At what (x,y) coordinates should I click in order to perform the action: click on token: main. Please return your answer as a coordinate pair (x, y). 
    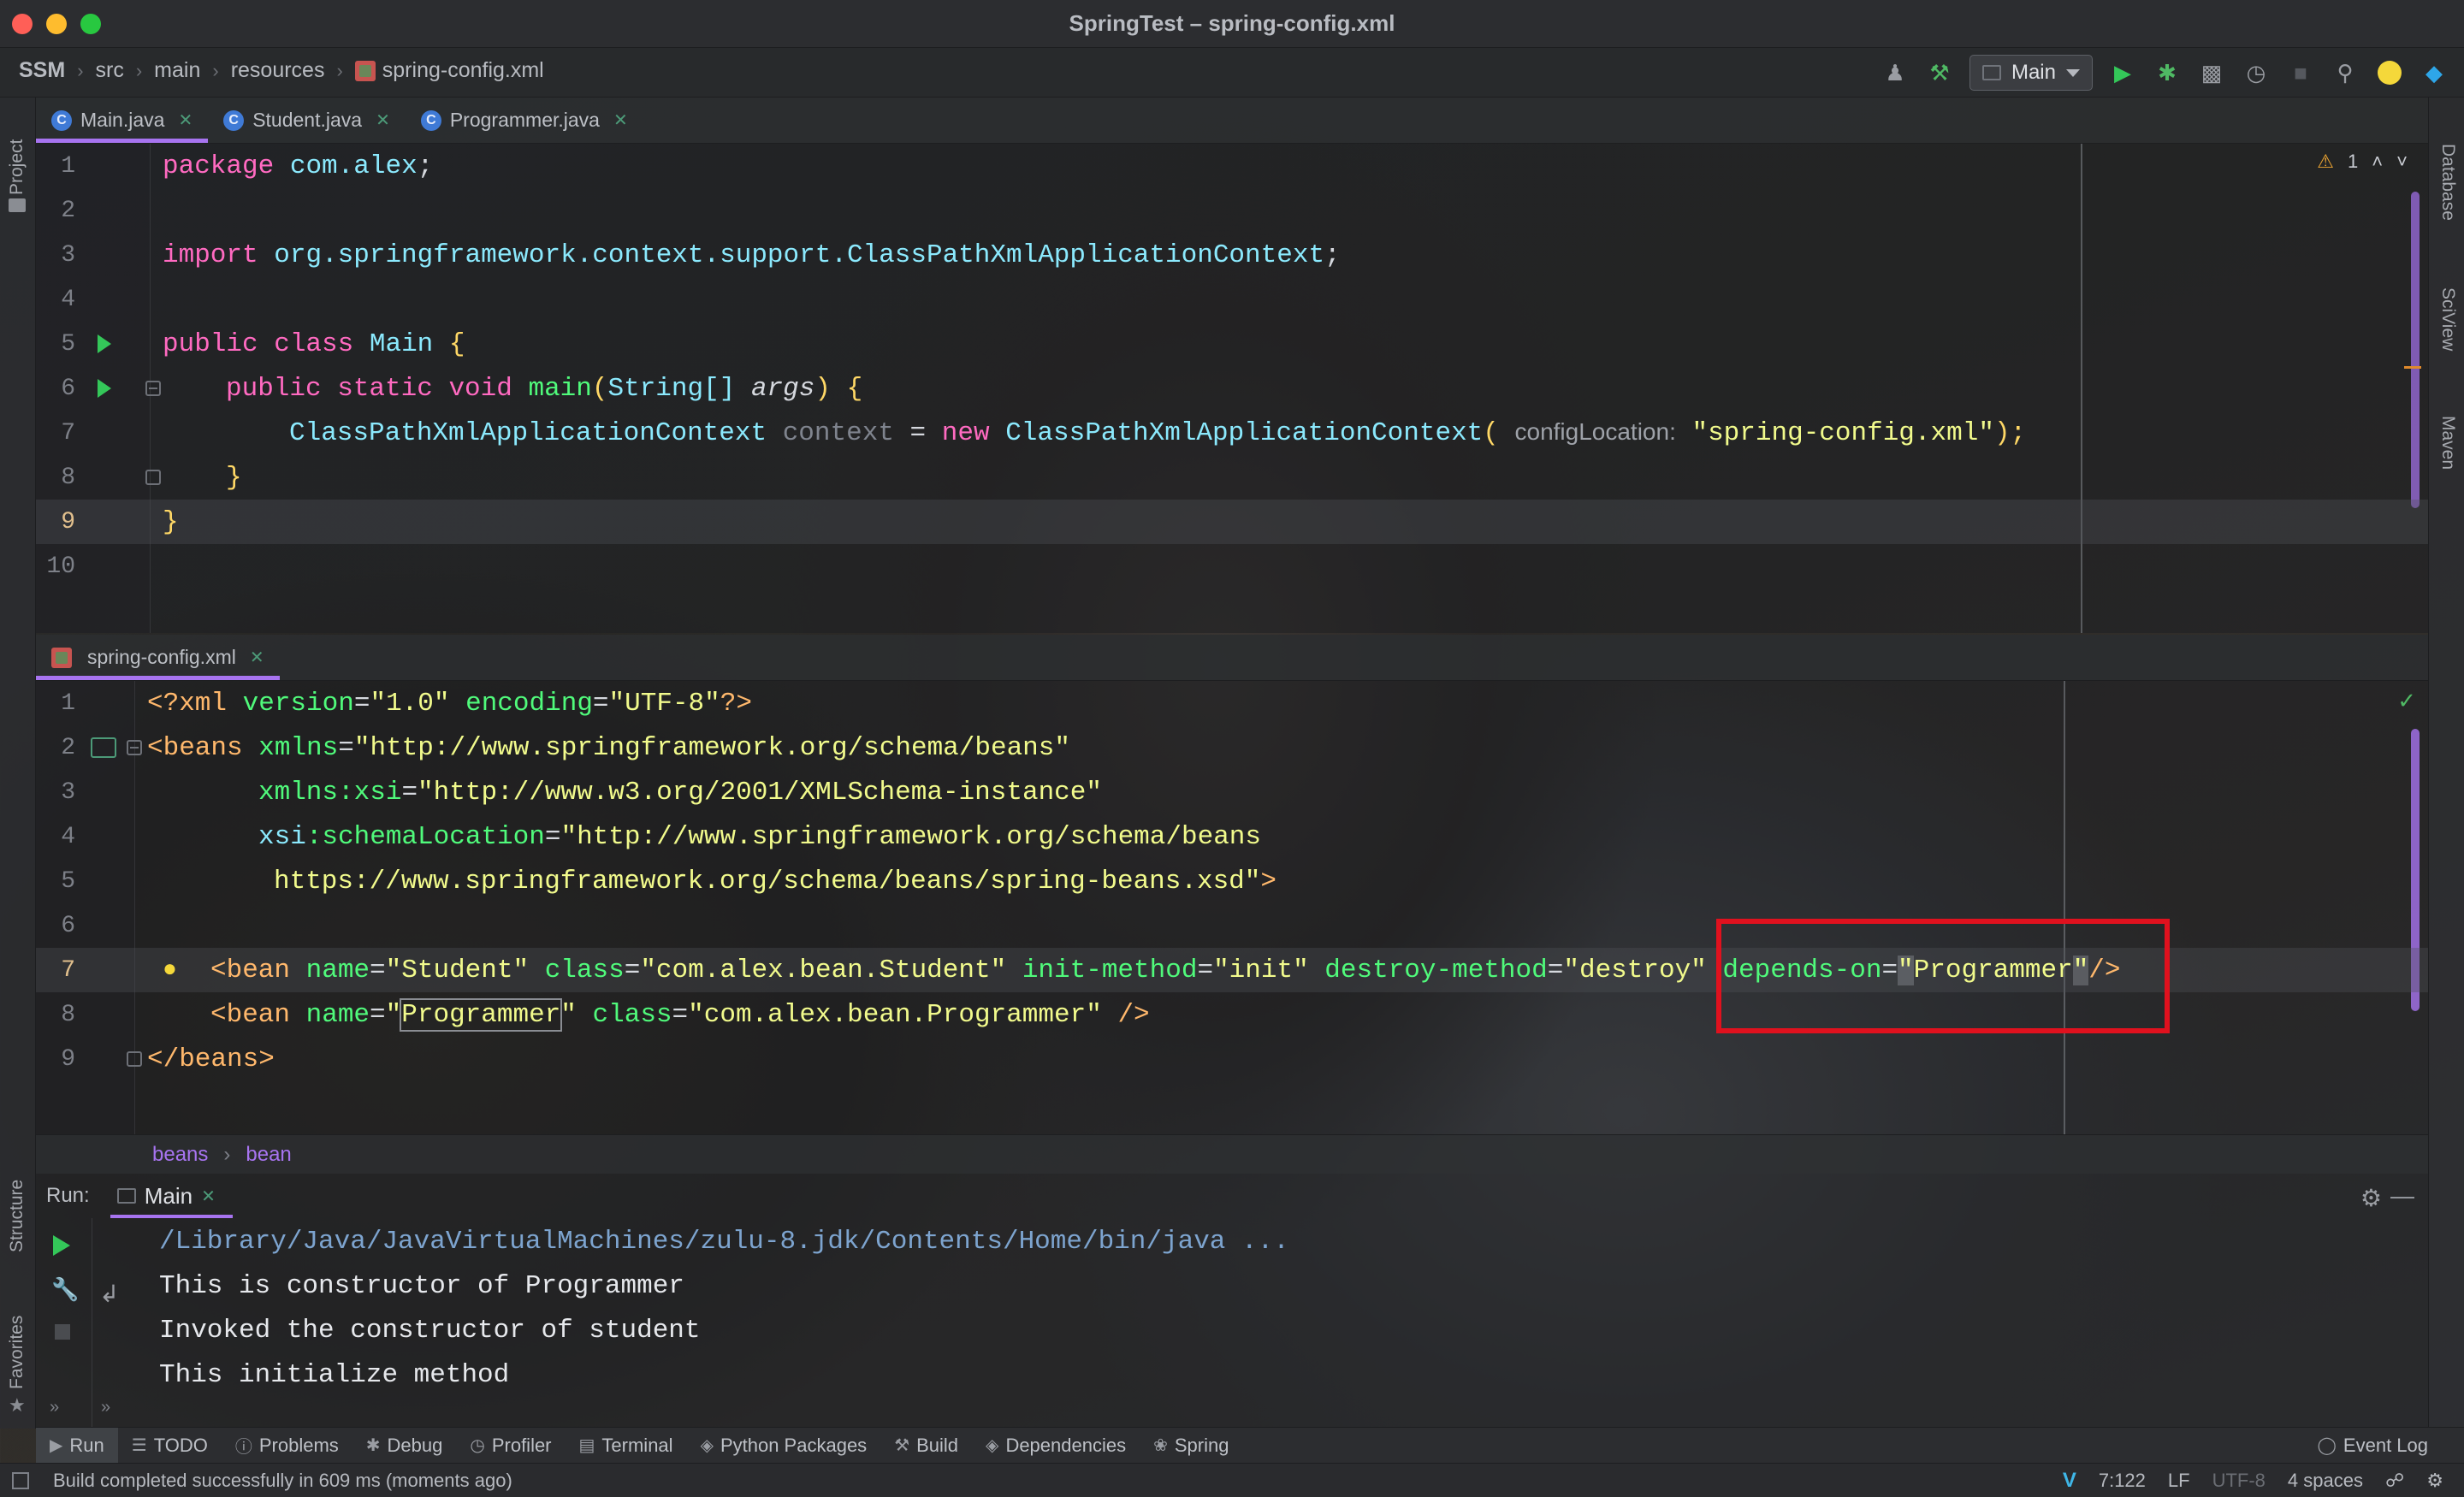
    Looking at the image, I should click on (560, 388).